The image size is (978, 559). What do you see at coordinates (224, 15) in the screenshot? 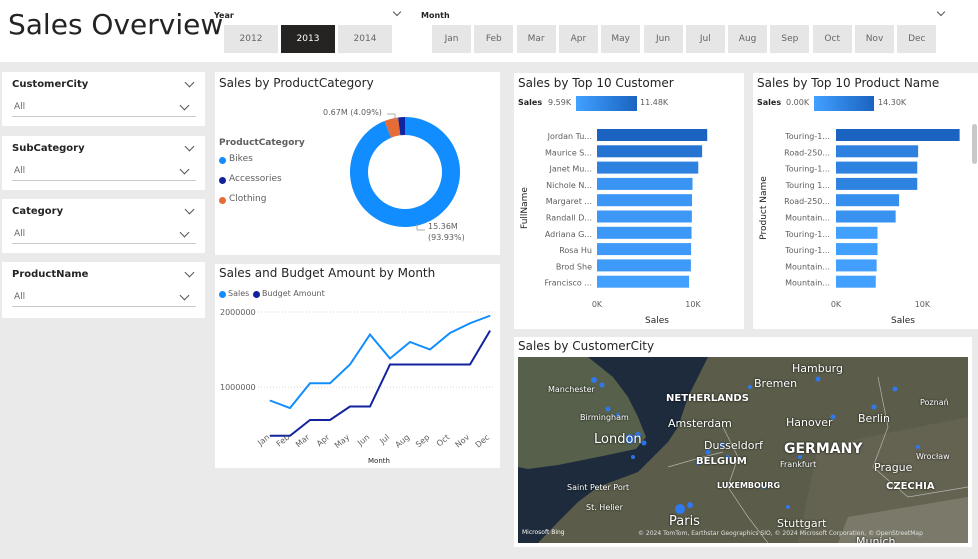
I see `year-slicer-label: Year` at bounding box center [224, 15].